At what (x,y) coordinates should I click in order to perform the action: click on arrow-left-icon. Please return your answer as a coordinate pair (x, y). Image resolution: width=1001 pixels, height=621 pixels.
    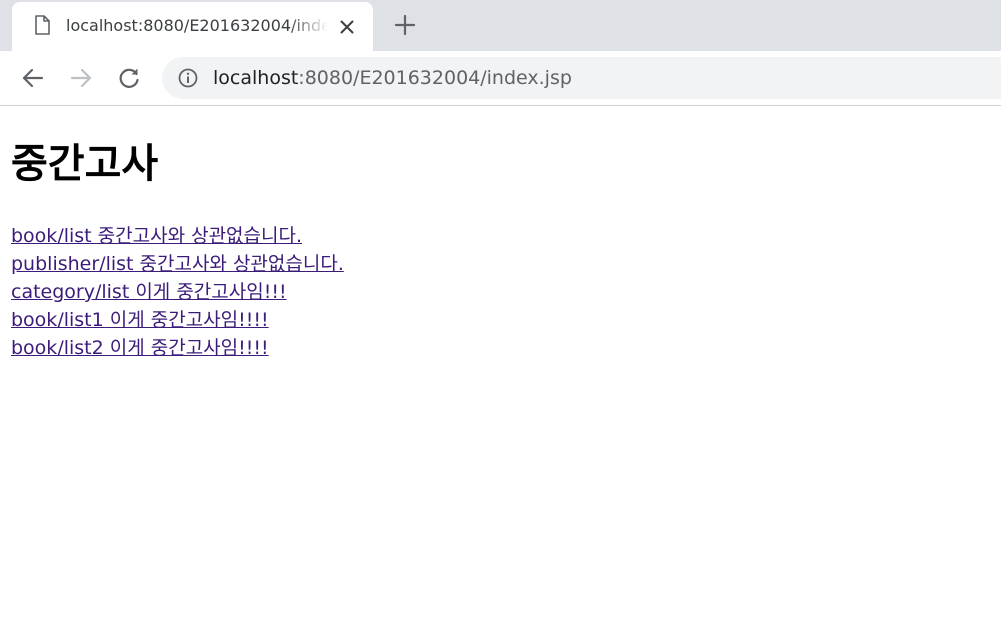
    Looking at the image, I should click on (33, 78).